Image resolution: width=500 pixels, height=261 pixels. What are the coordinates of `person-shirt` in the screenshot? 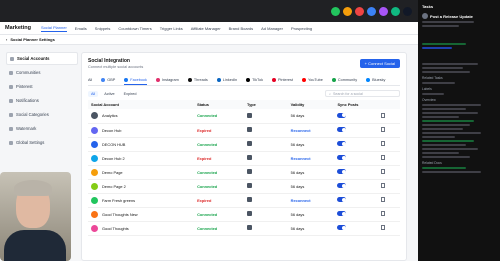 It's located at (35, 245).